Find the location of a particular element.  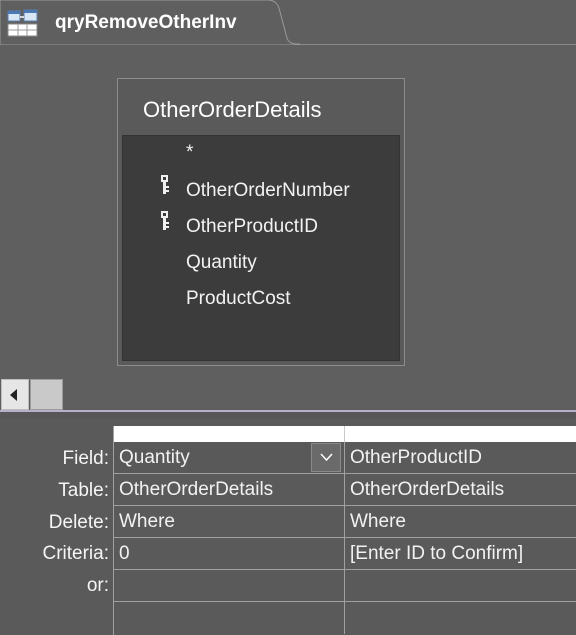

field-other-order-number: OtherOrderNumber is located at coordinates (268, 191).